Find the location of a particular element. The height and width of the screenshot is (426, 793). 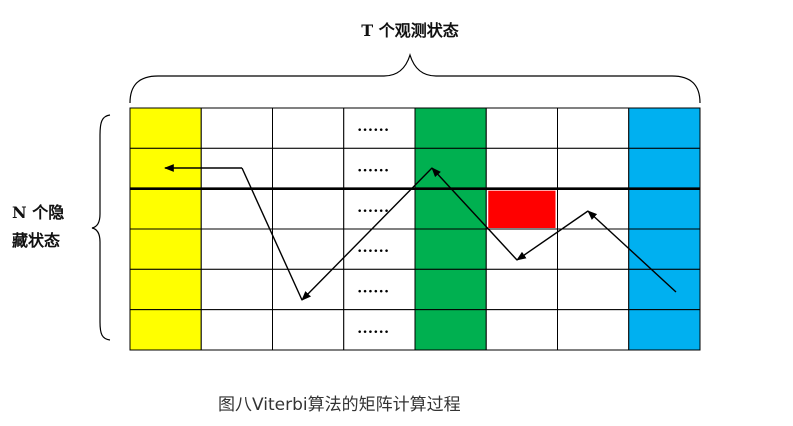

top-brace is located at coordinates (415, 78).